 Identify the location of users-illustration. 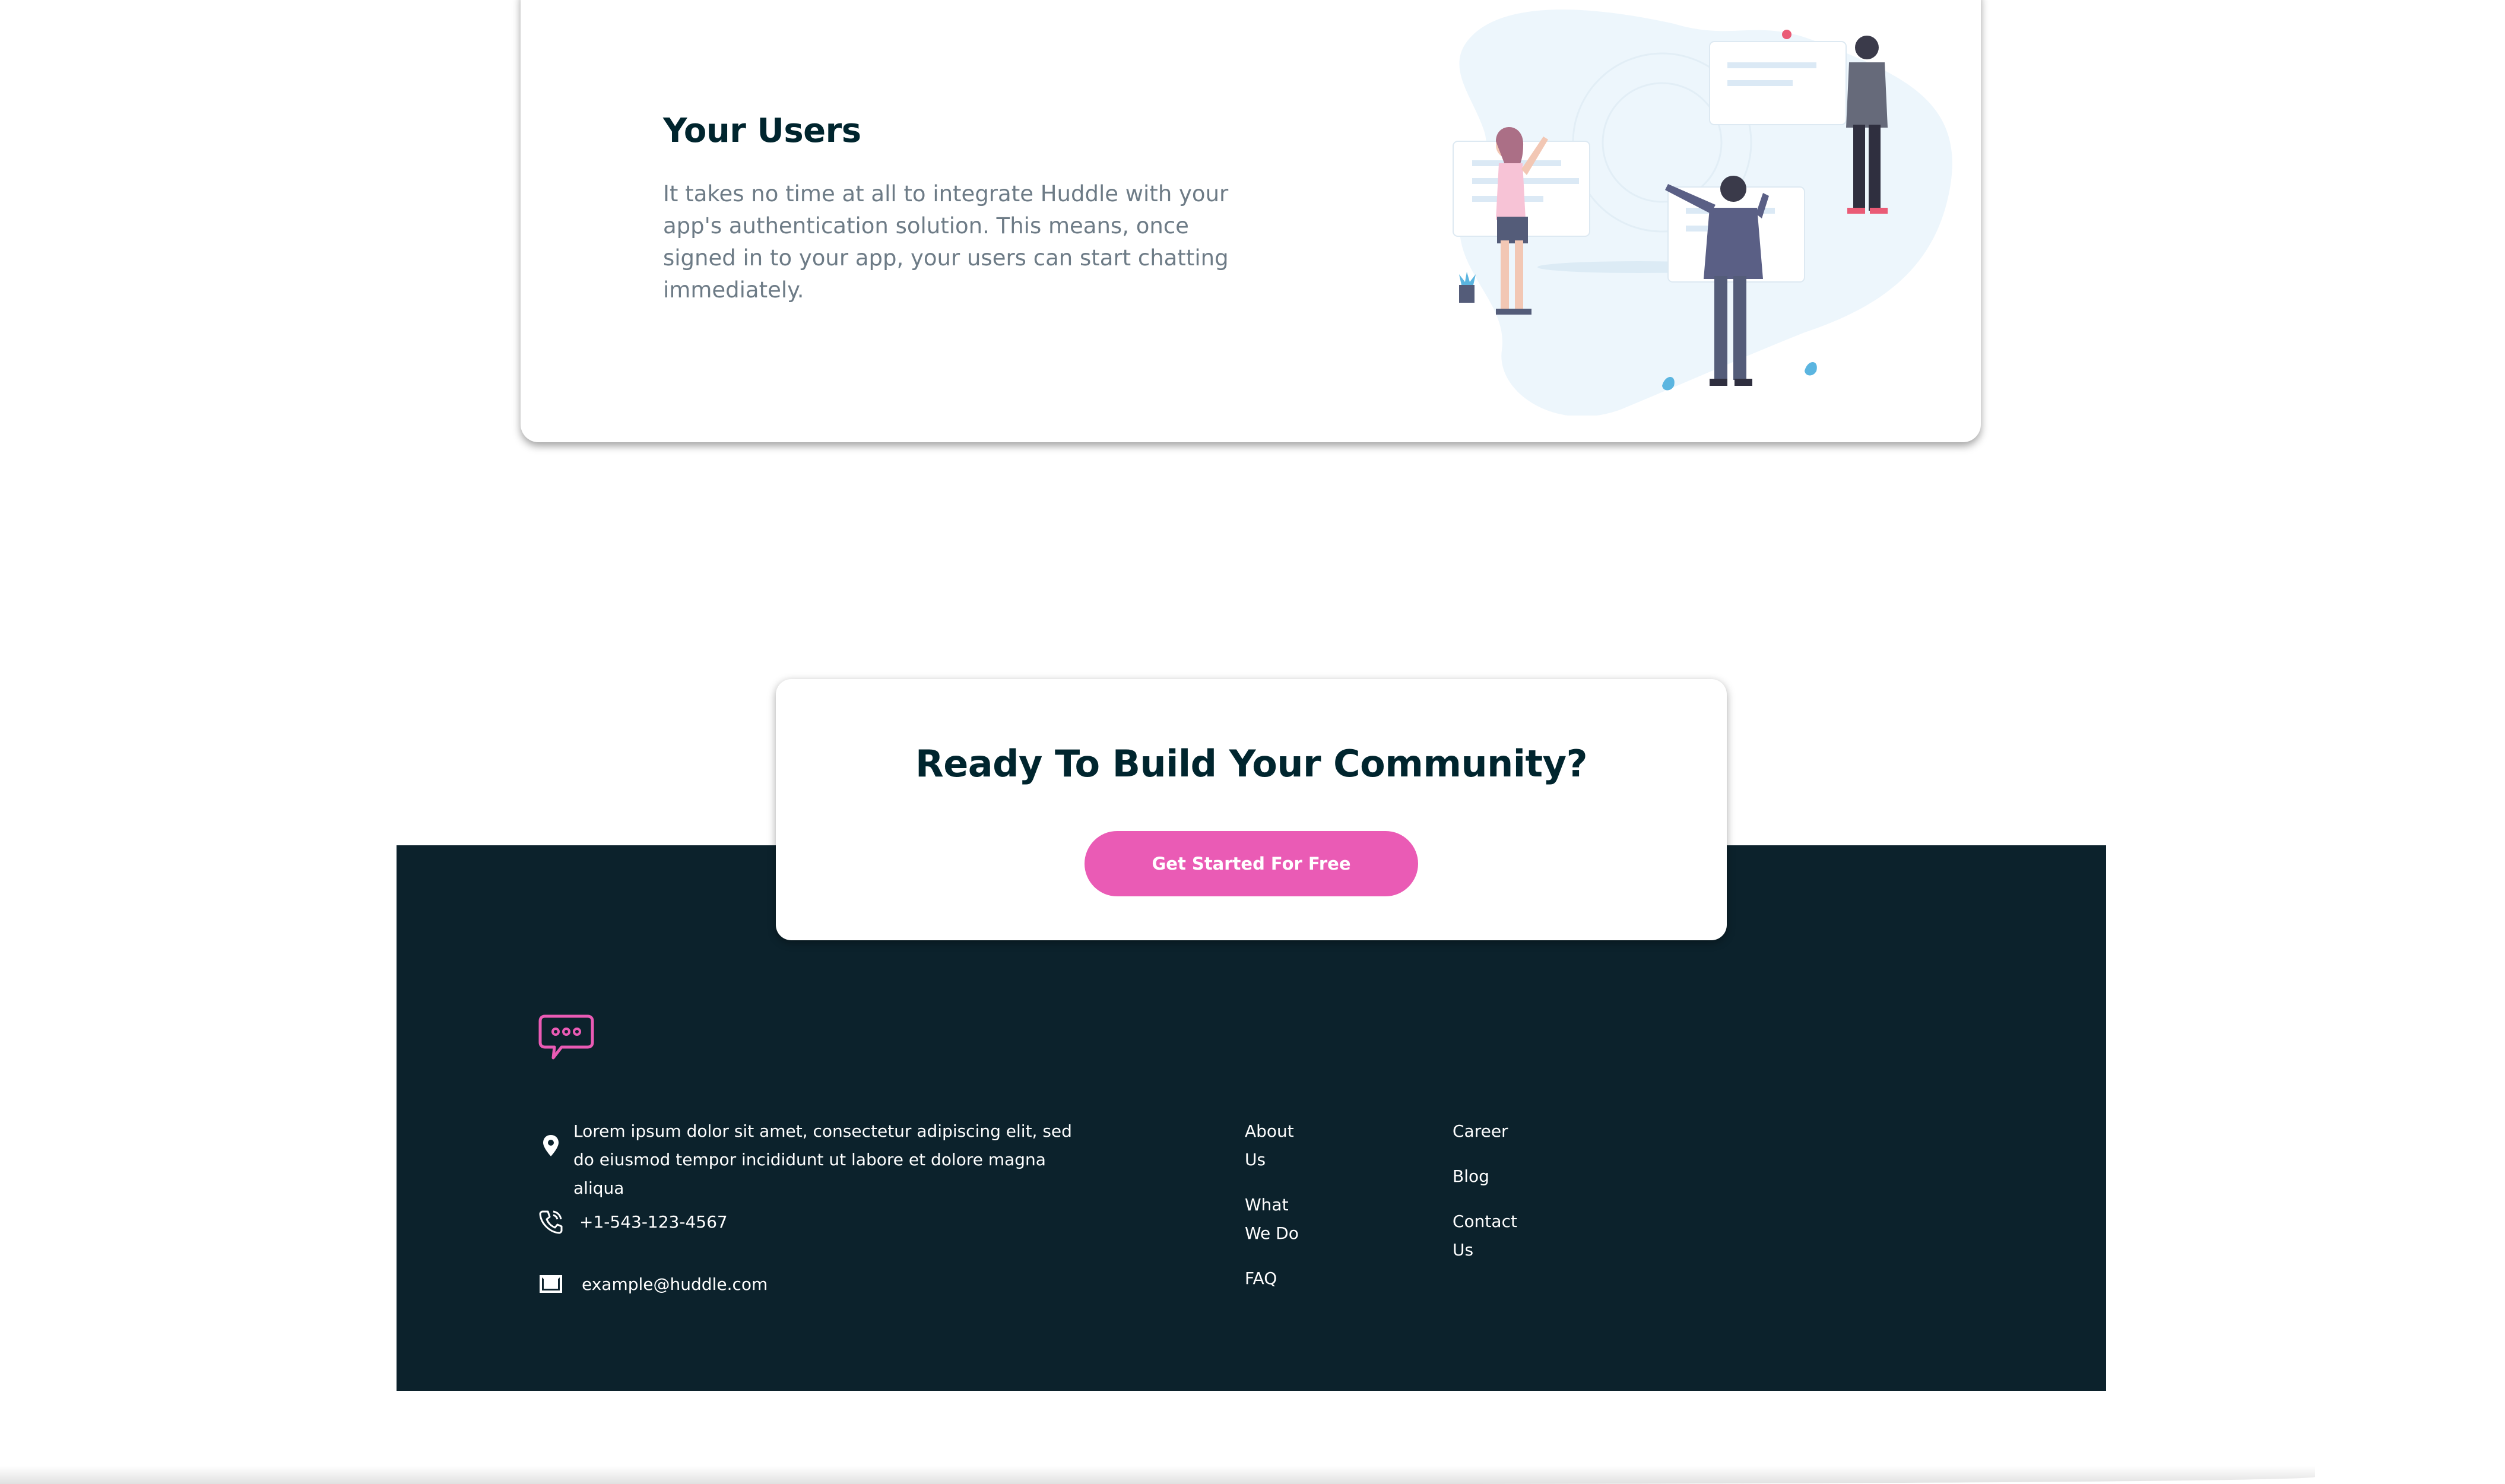
(1703, 212).